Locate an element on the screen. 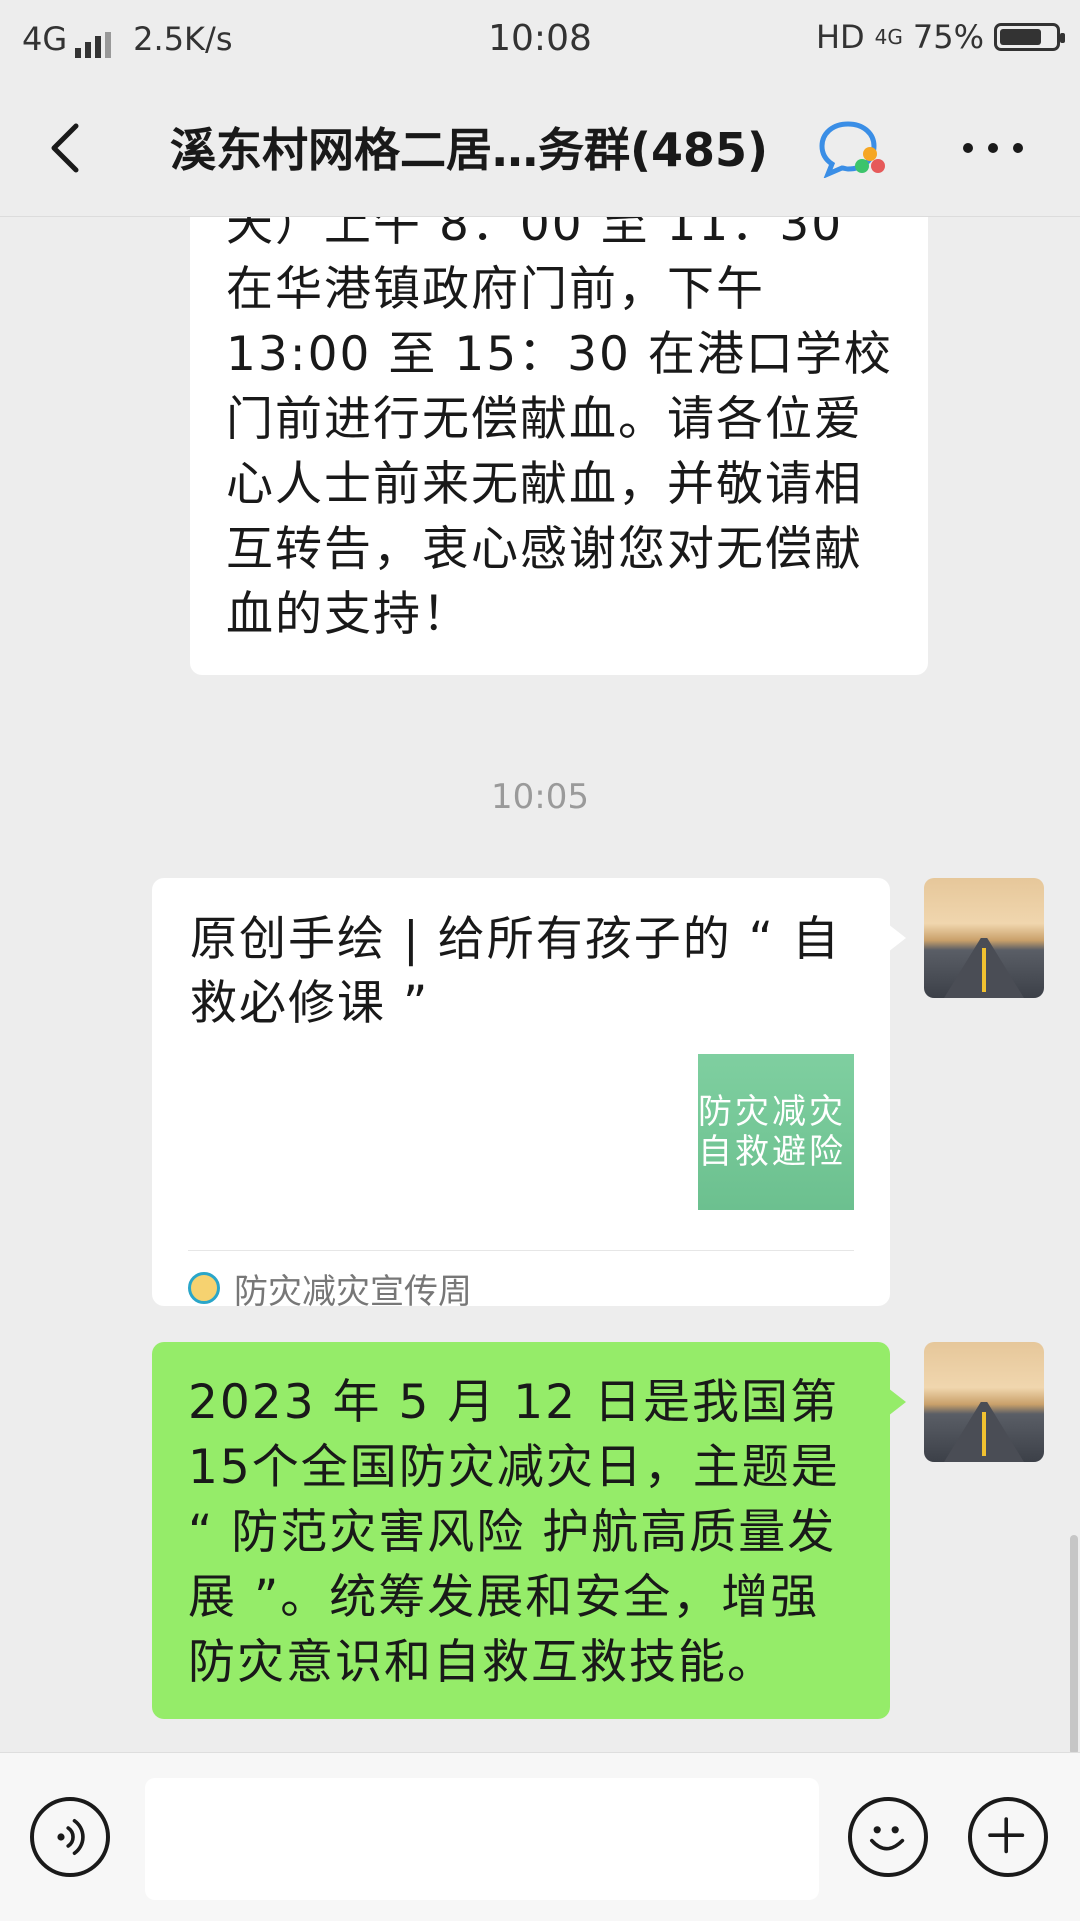 Image resolution: width=1080 pixels, height=1921 pixels. network-type-2: 4G is located at coordinates (888, 37).